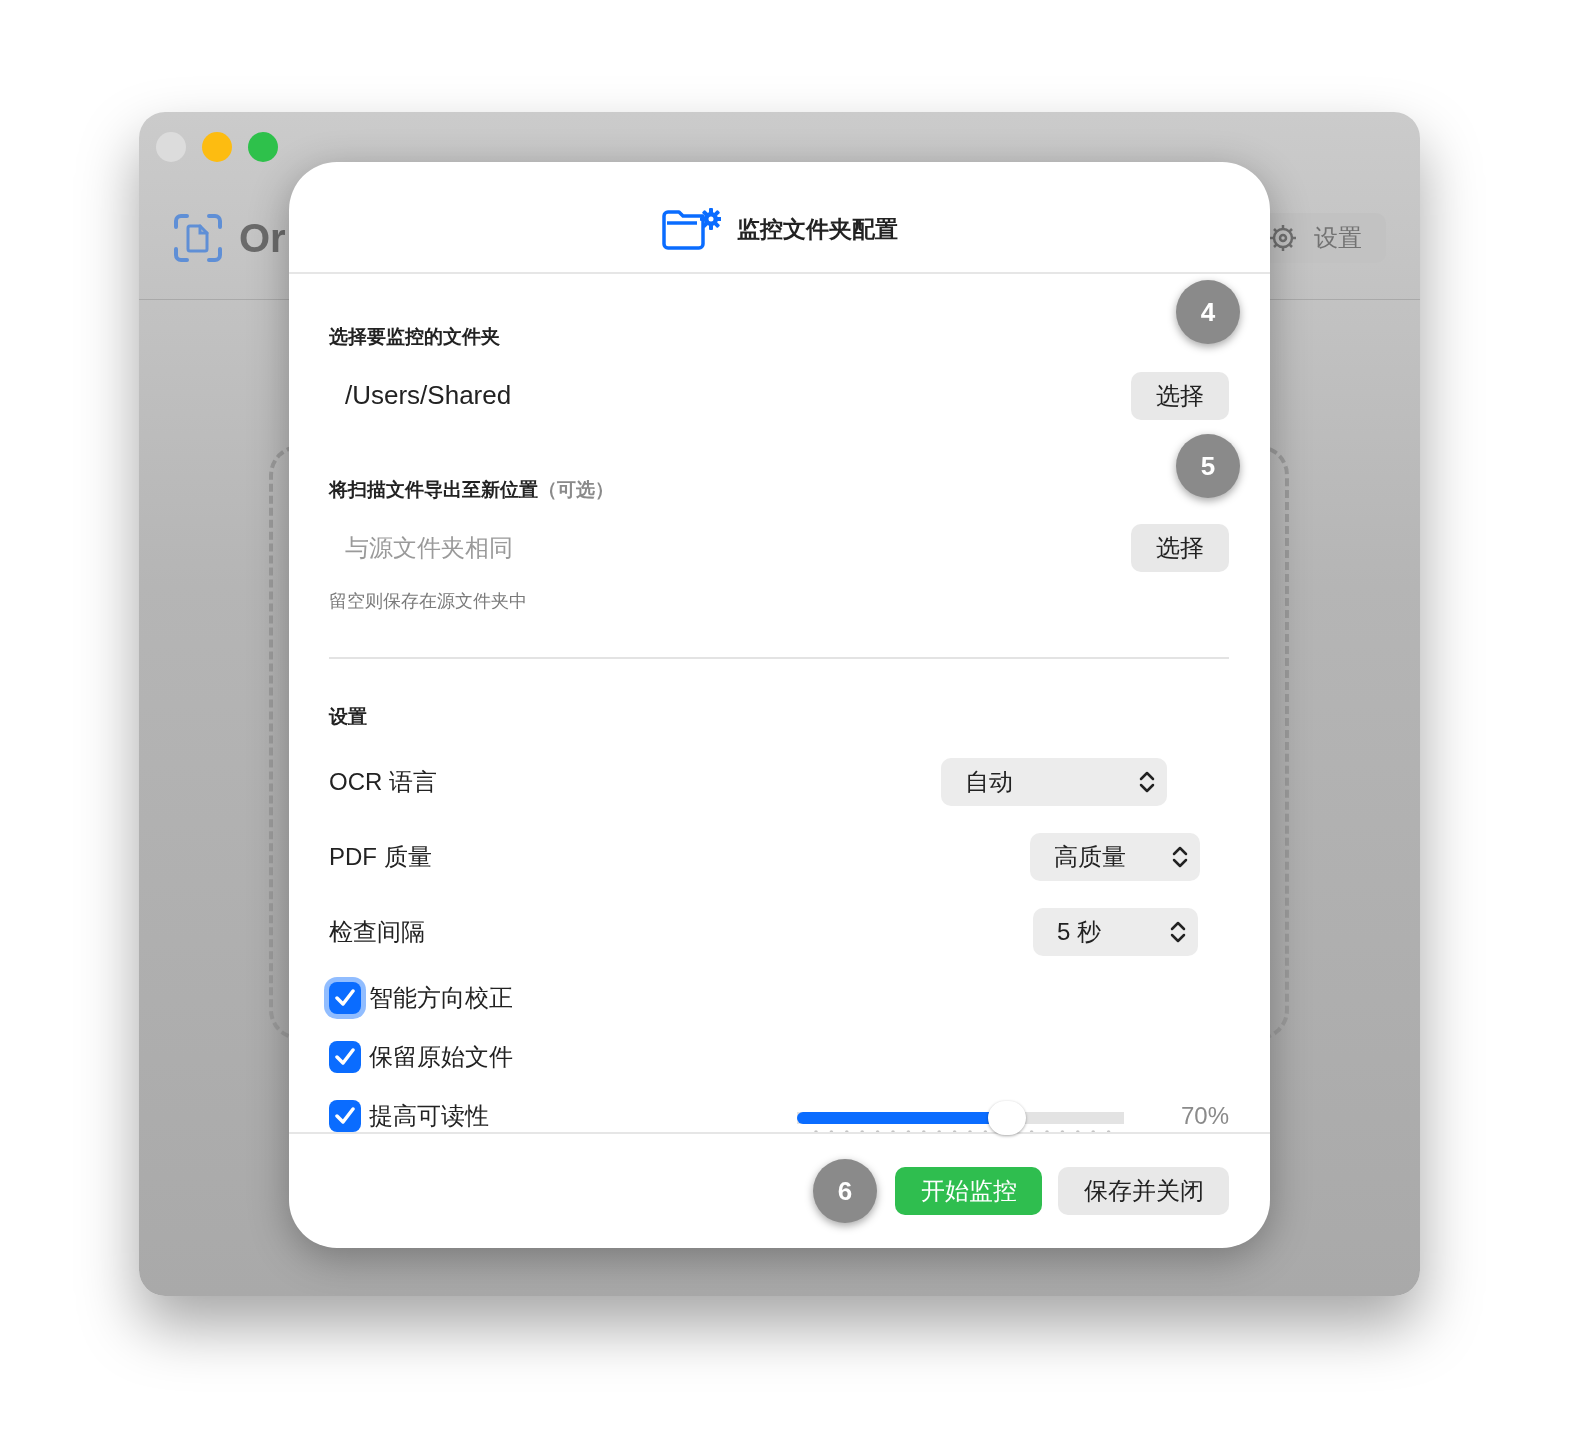 The width and height of the screenshot is (1592, 1436). I want to click on slider-thumb, so click(1006, 1117).